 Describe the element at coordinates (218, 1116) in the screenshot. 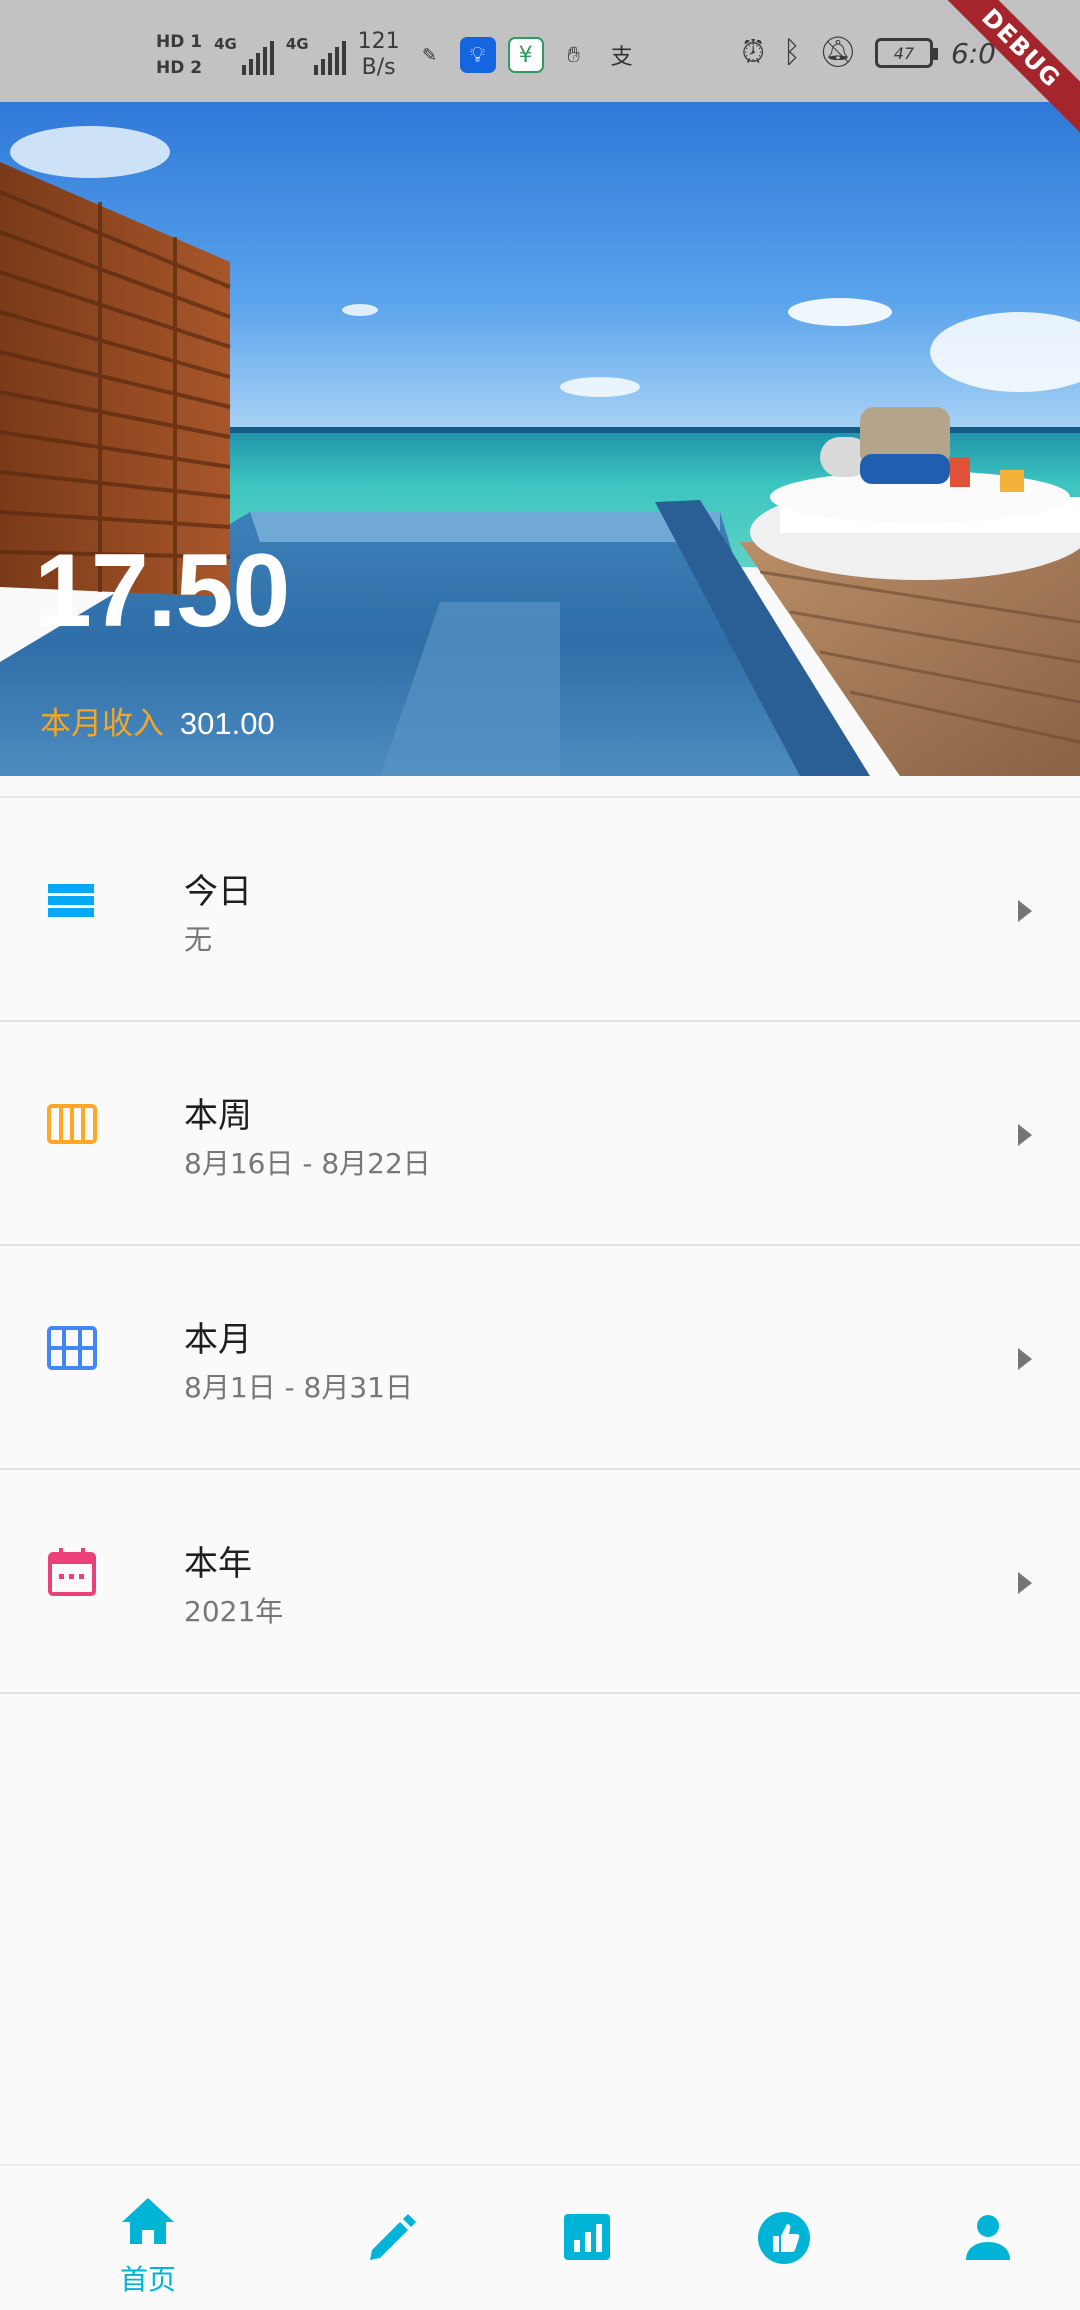

I see `list-item-title: 本周` at that location.